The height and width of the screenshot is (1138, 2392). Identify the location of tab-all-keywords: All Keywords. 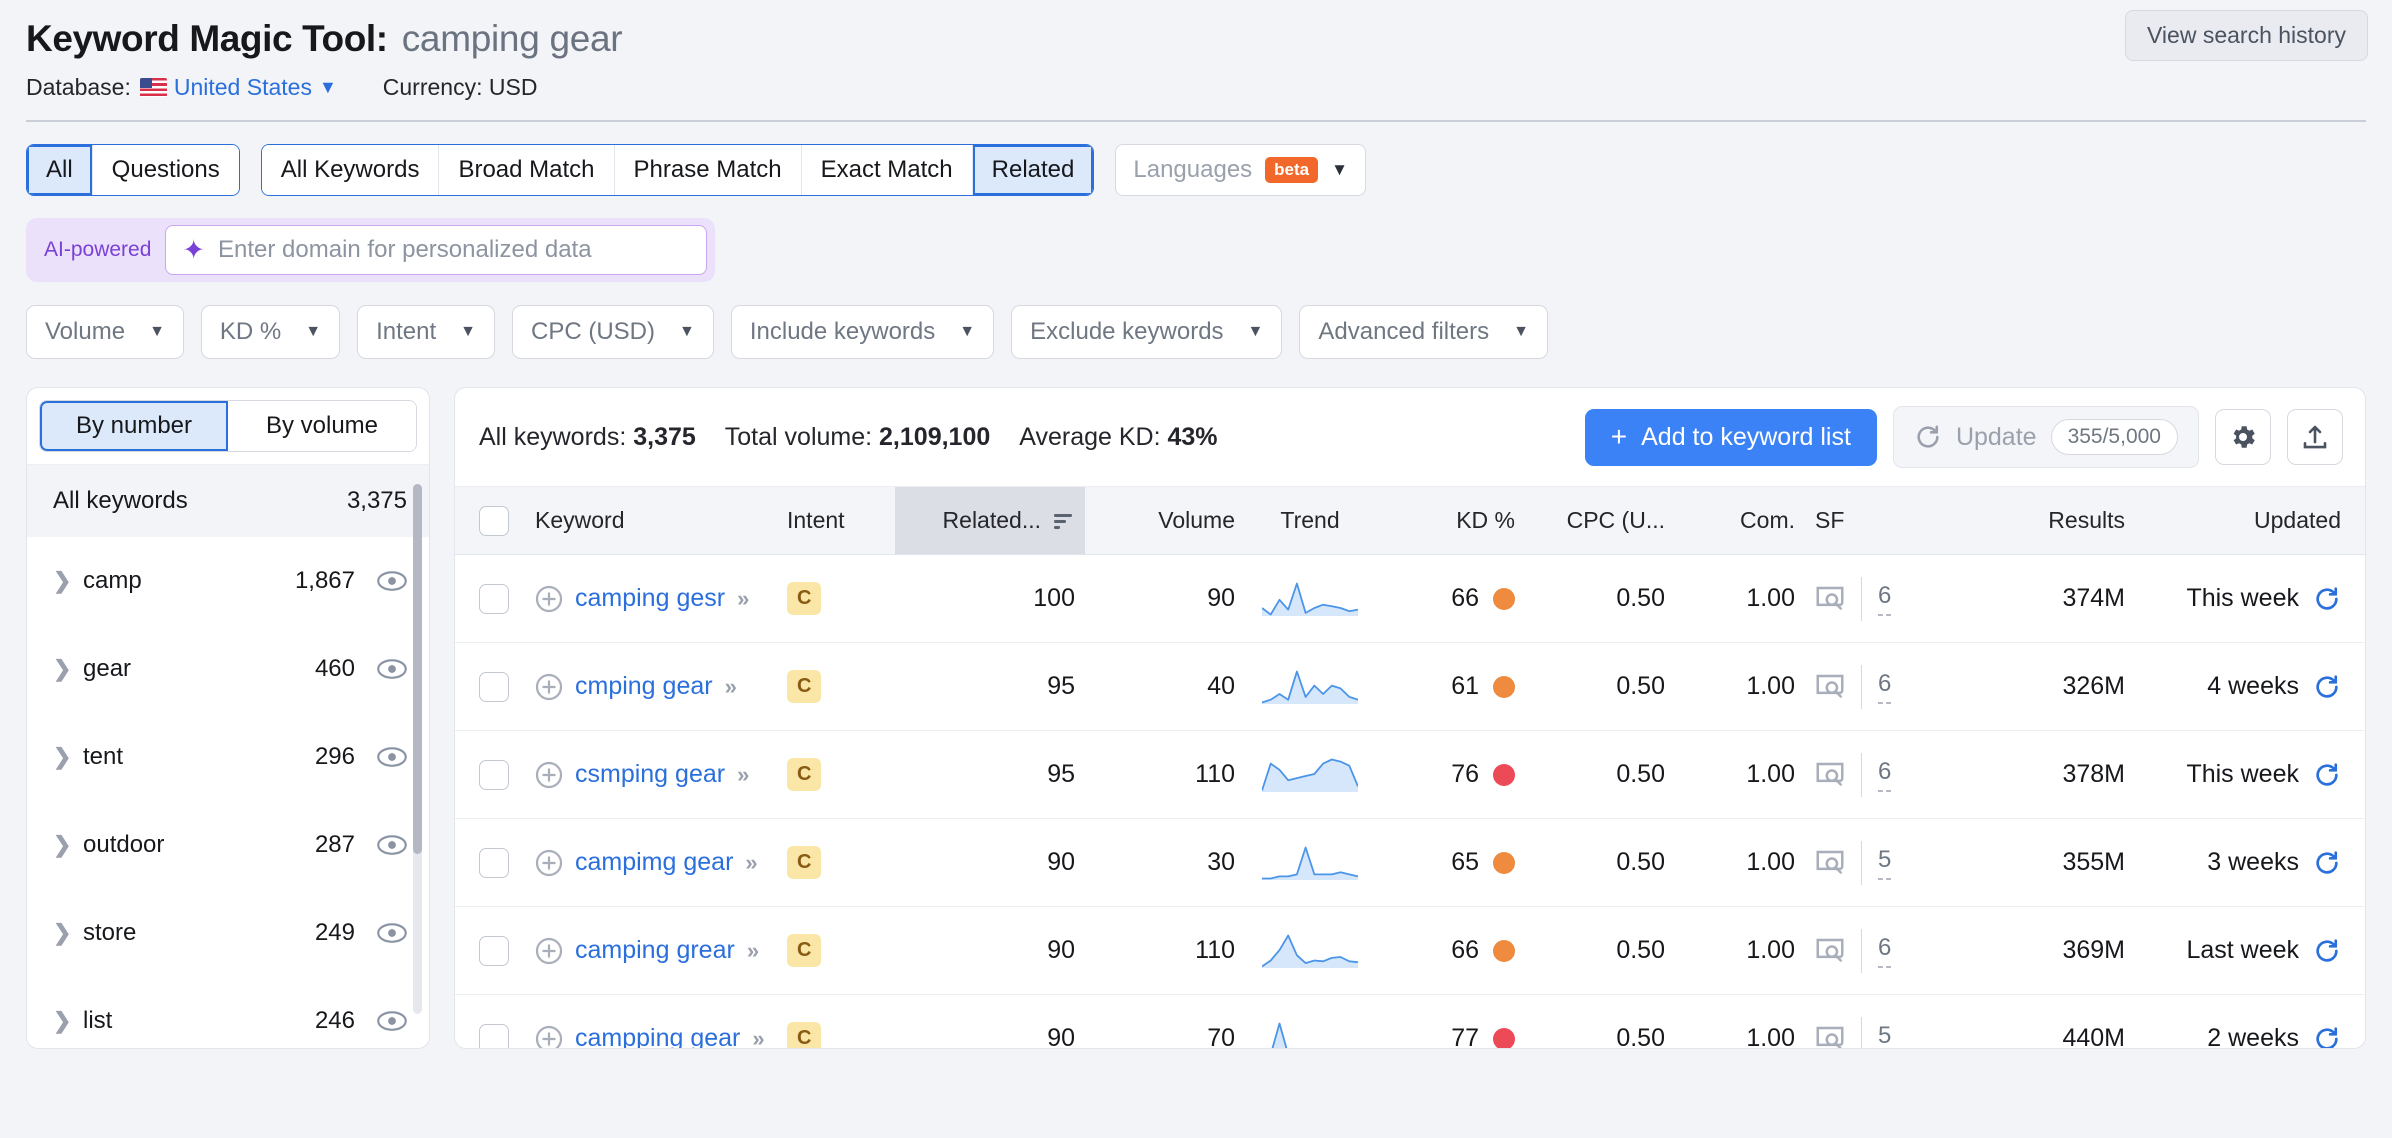
(350, 170).